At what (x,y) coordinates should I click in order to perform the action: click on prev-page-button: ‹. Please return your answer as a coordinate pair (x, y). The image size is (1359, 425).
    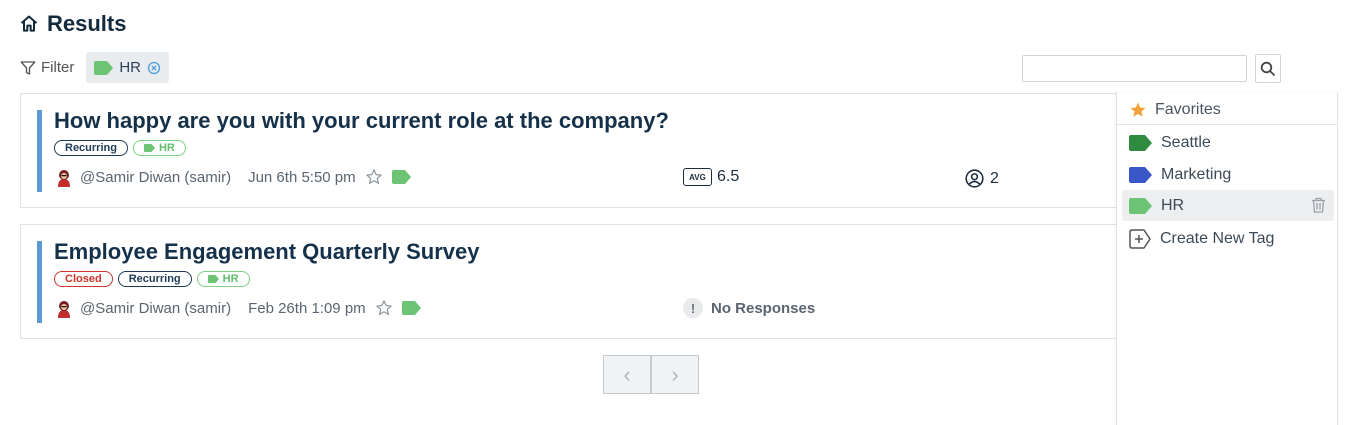
    Looking at the image, I should click on (627, 374).